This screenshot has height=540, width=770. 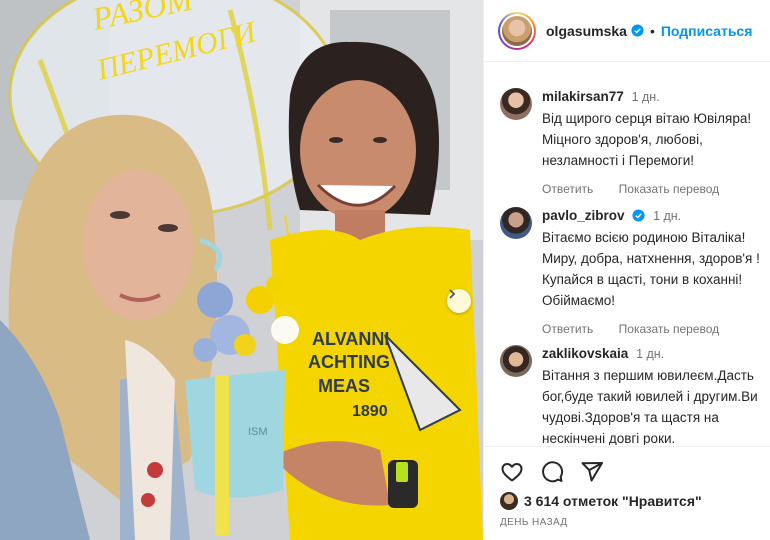 I want to click on heart-icon, so click(x=512, y=472).